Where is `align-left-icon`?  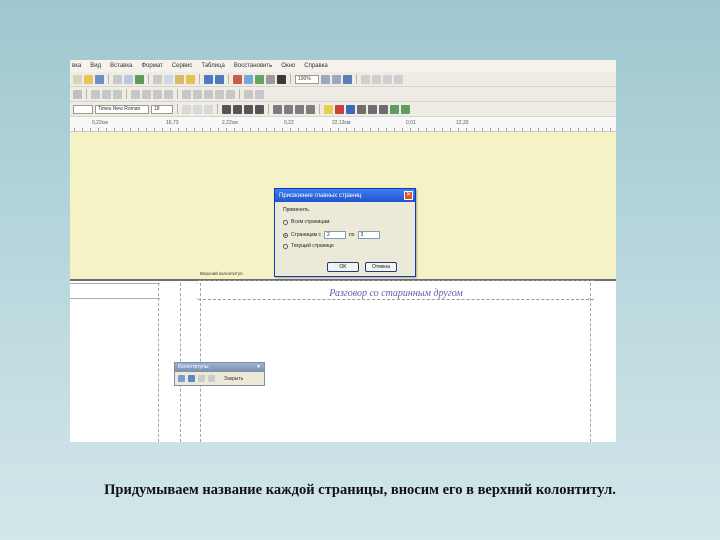 align-left-icon is located at coordinates (226, 109).